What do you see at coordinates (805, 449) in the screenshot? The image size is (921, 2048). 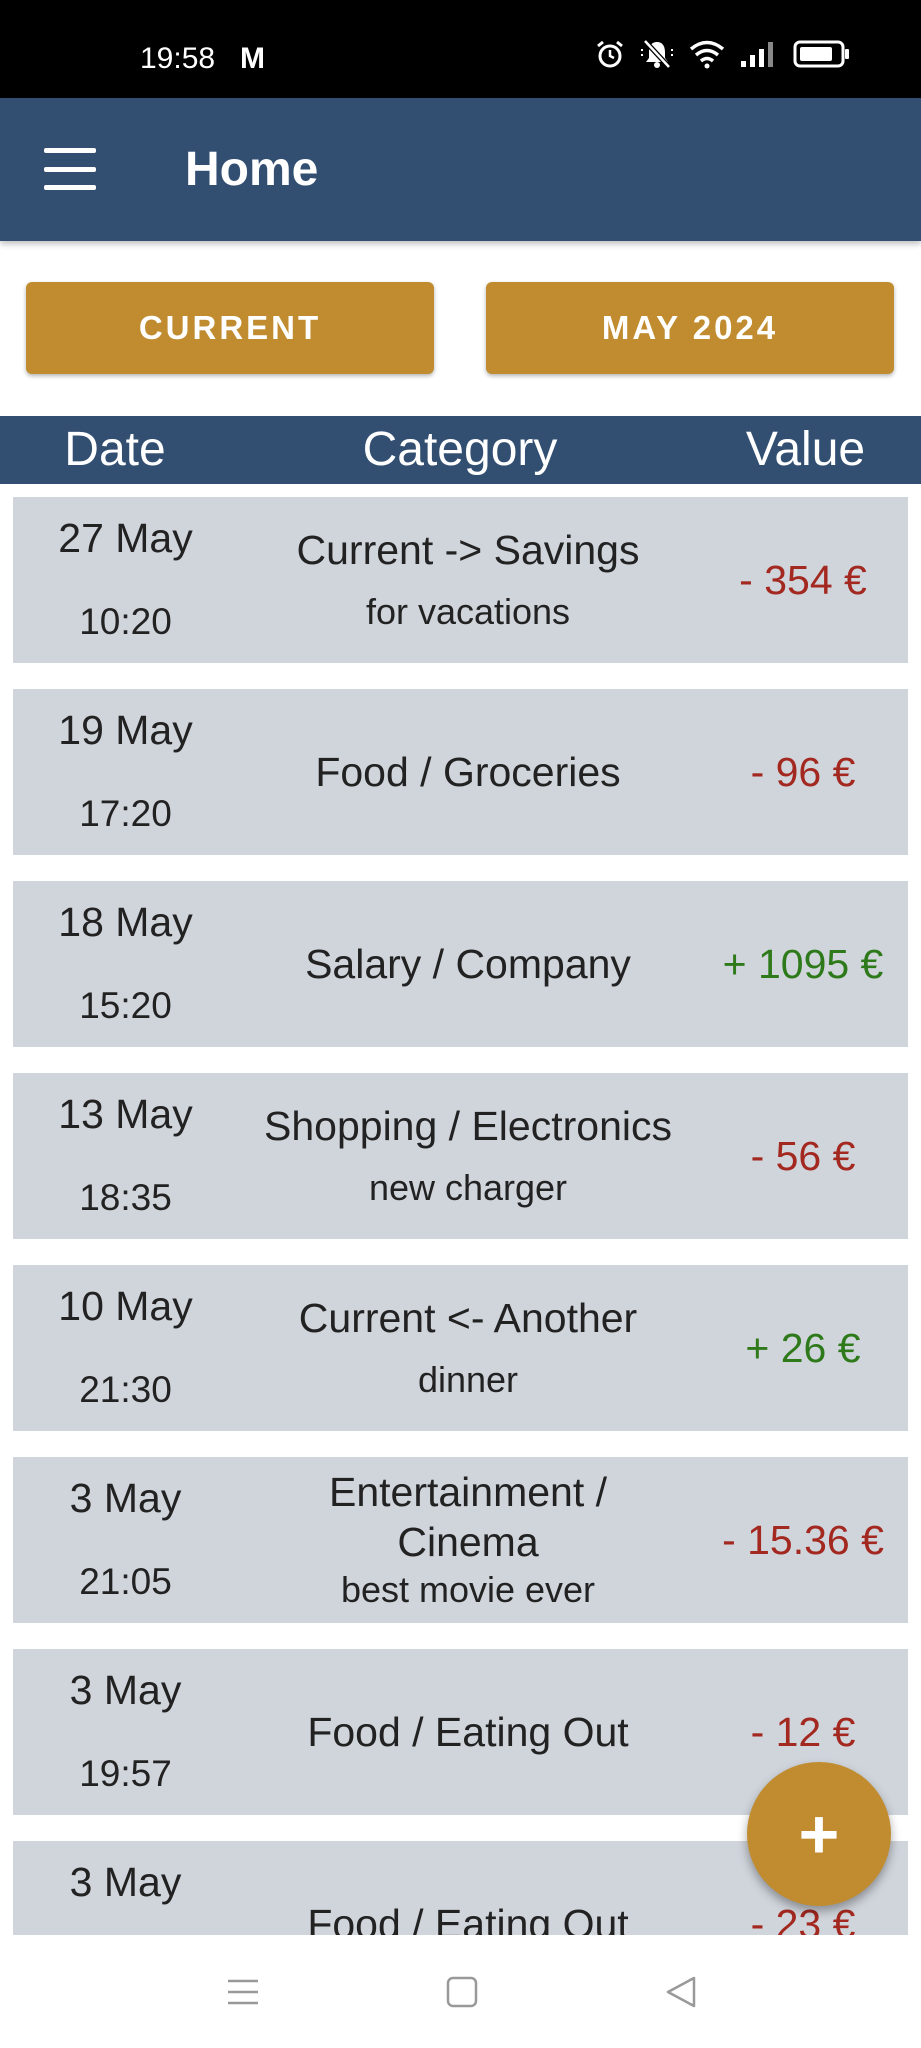 I see `header-value: Value` at bounding box center [805, 449].